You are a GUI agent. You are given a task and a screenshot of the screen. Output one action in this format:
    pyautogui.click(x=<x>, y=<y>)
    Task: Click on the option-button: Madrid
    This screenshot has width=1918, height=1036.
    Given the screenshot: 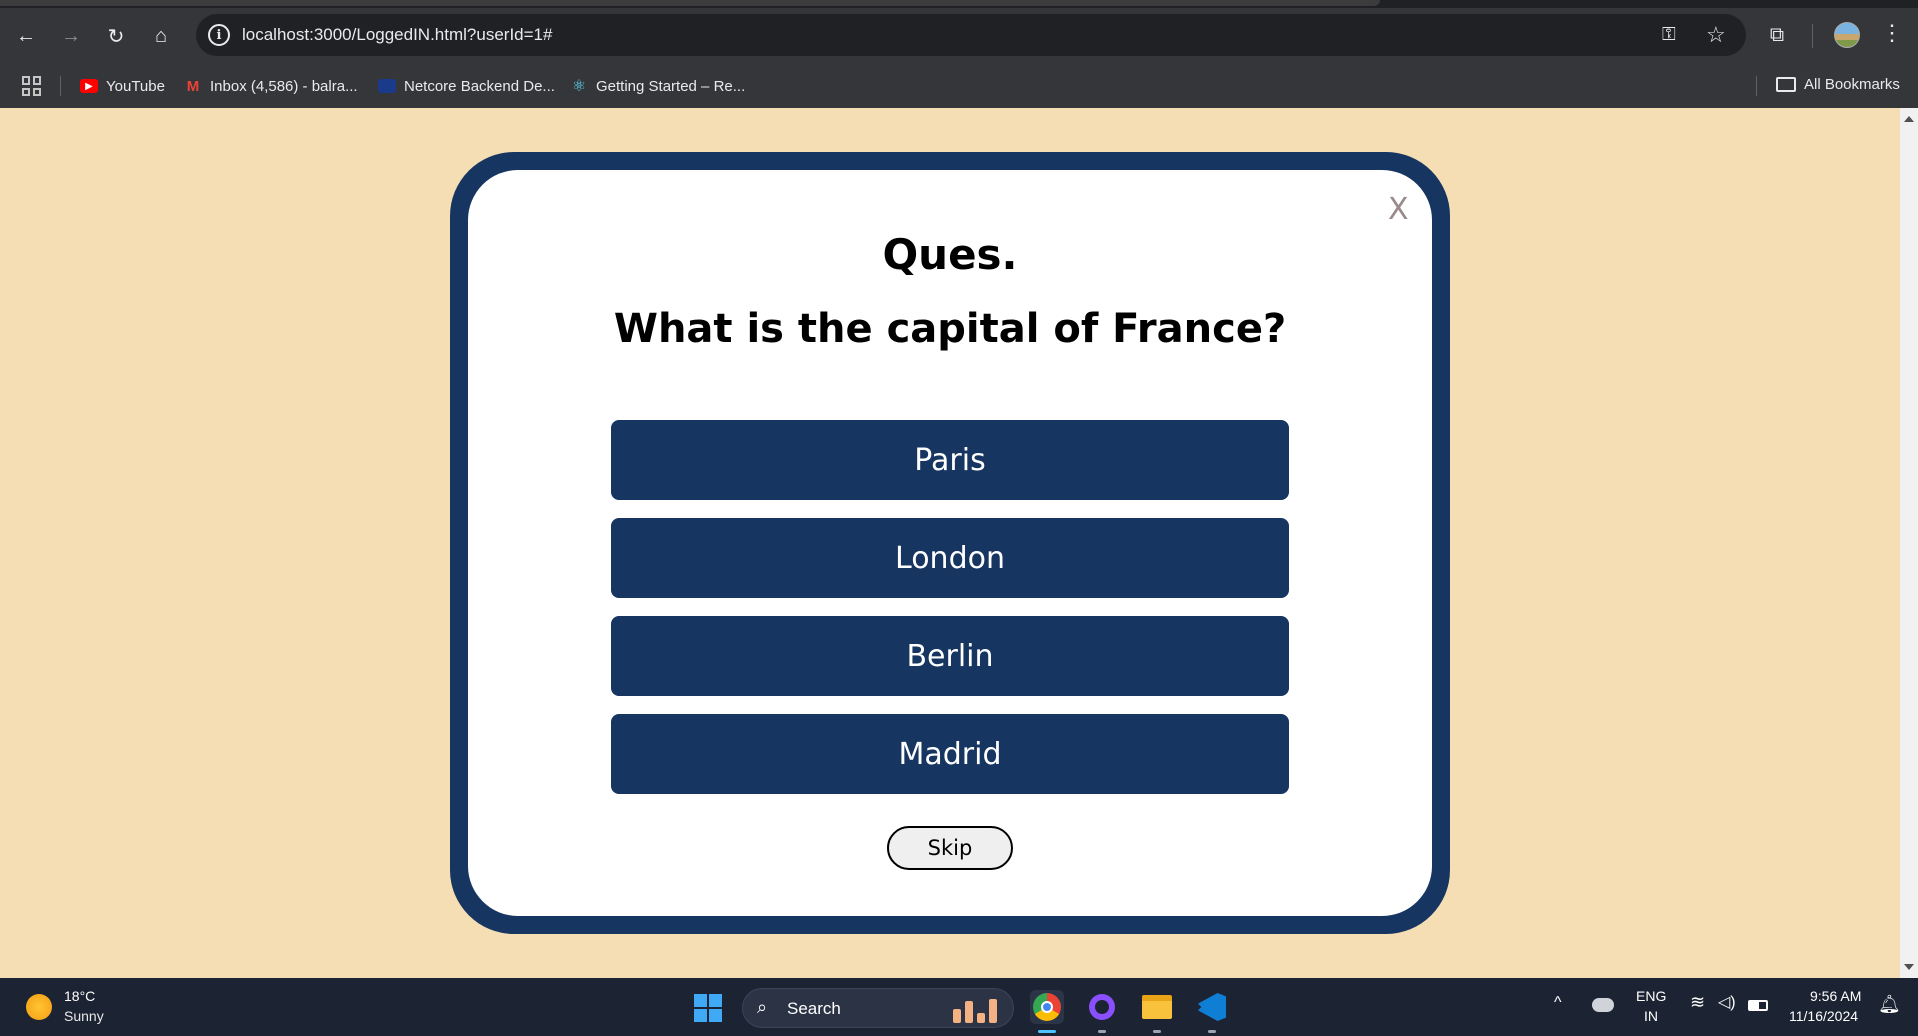 What is the action you would take?
    pyautogui.click(x=950, y=754)
    